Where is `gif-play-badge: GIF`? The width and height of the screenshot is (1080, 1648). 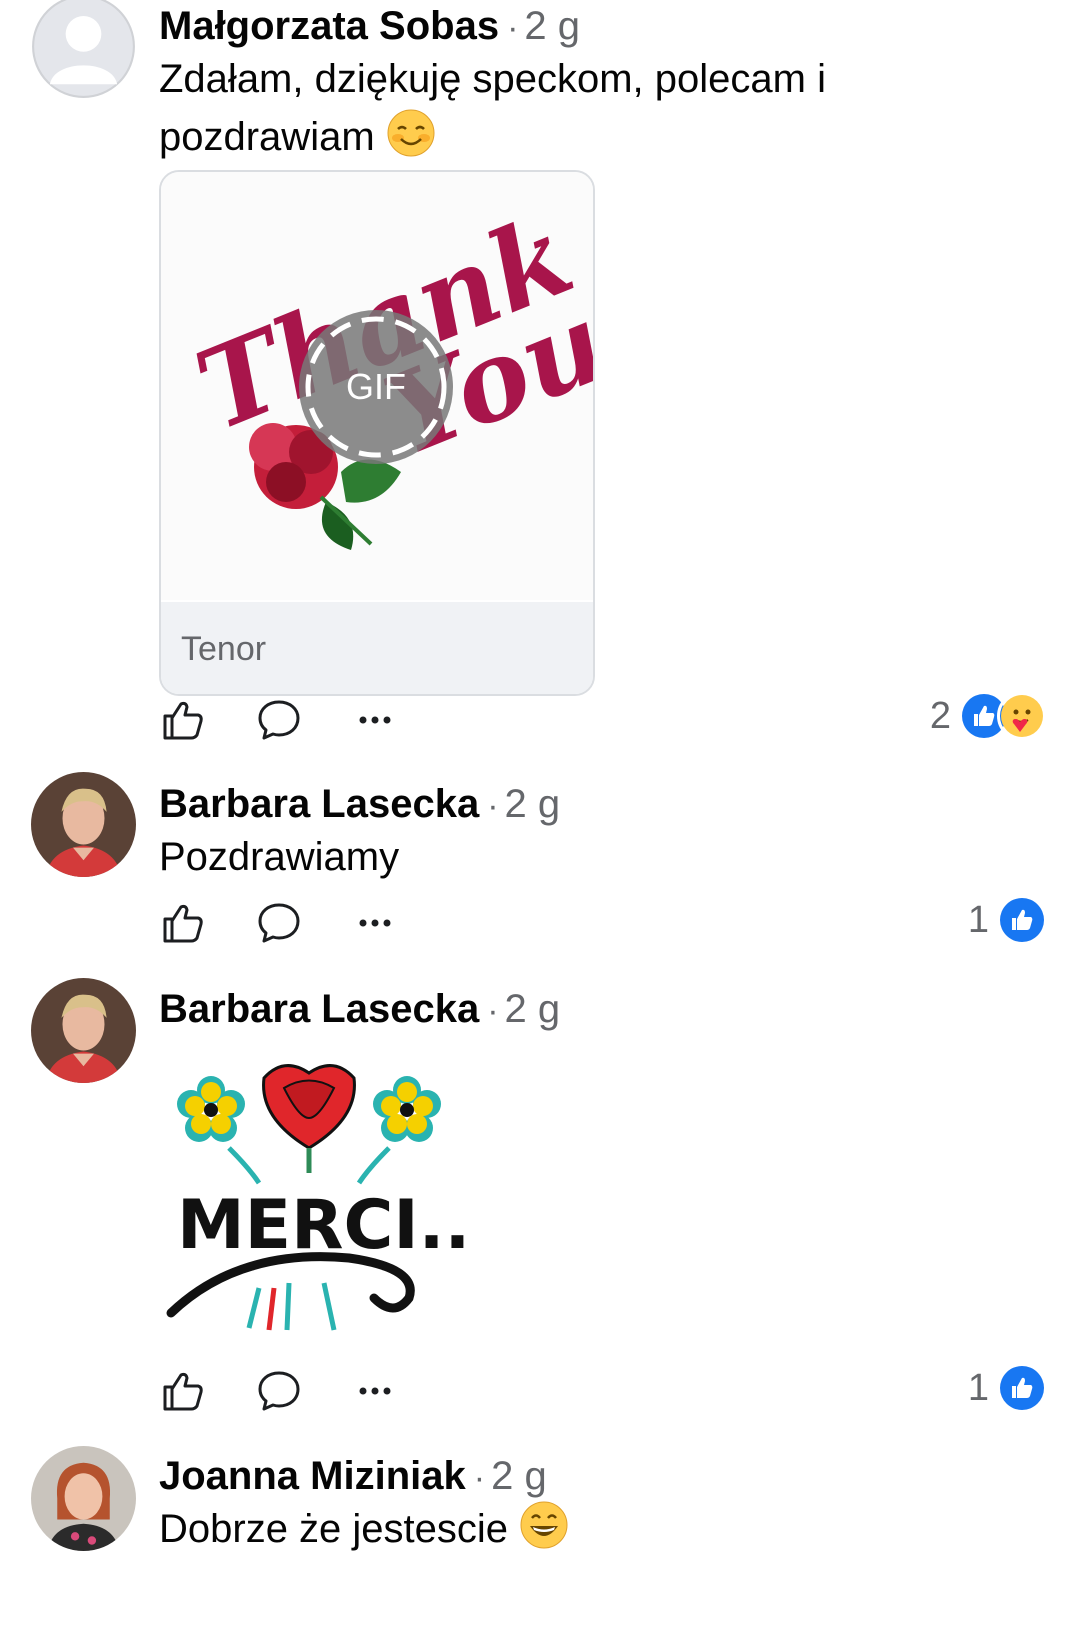 gif-play-badge: GIF is located at coordinates (376, 387).